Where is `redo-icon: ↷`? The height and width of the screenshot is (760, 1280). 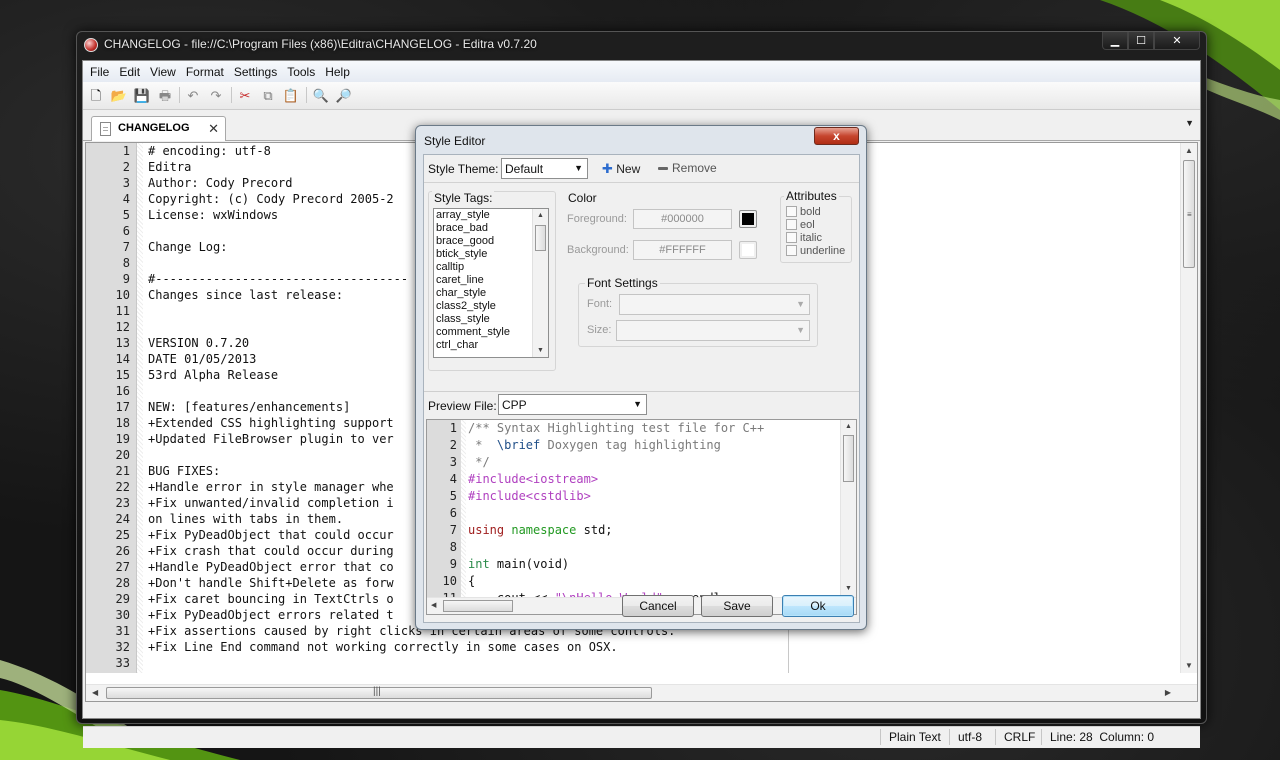 redo-icon: ↷ is located at coordinates (216, 95).